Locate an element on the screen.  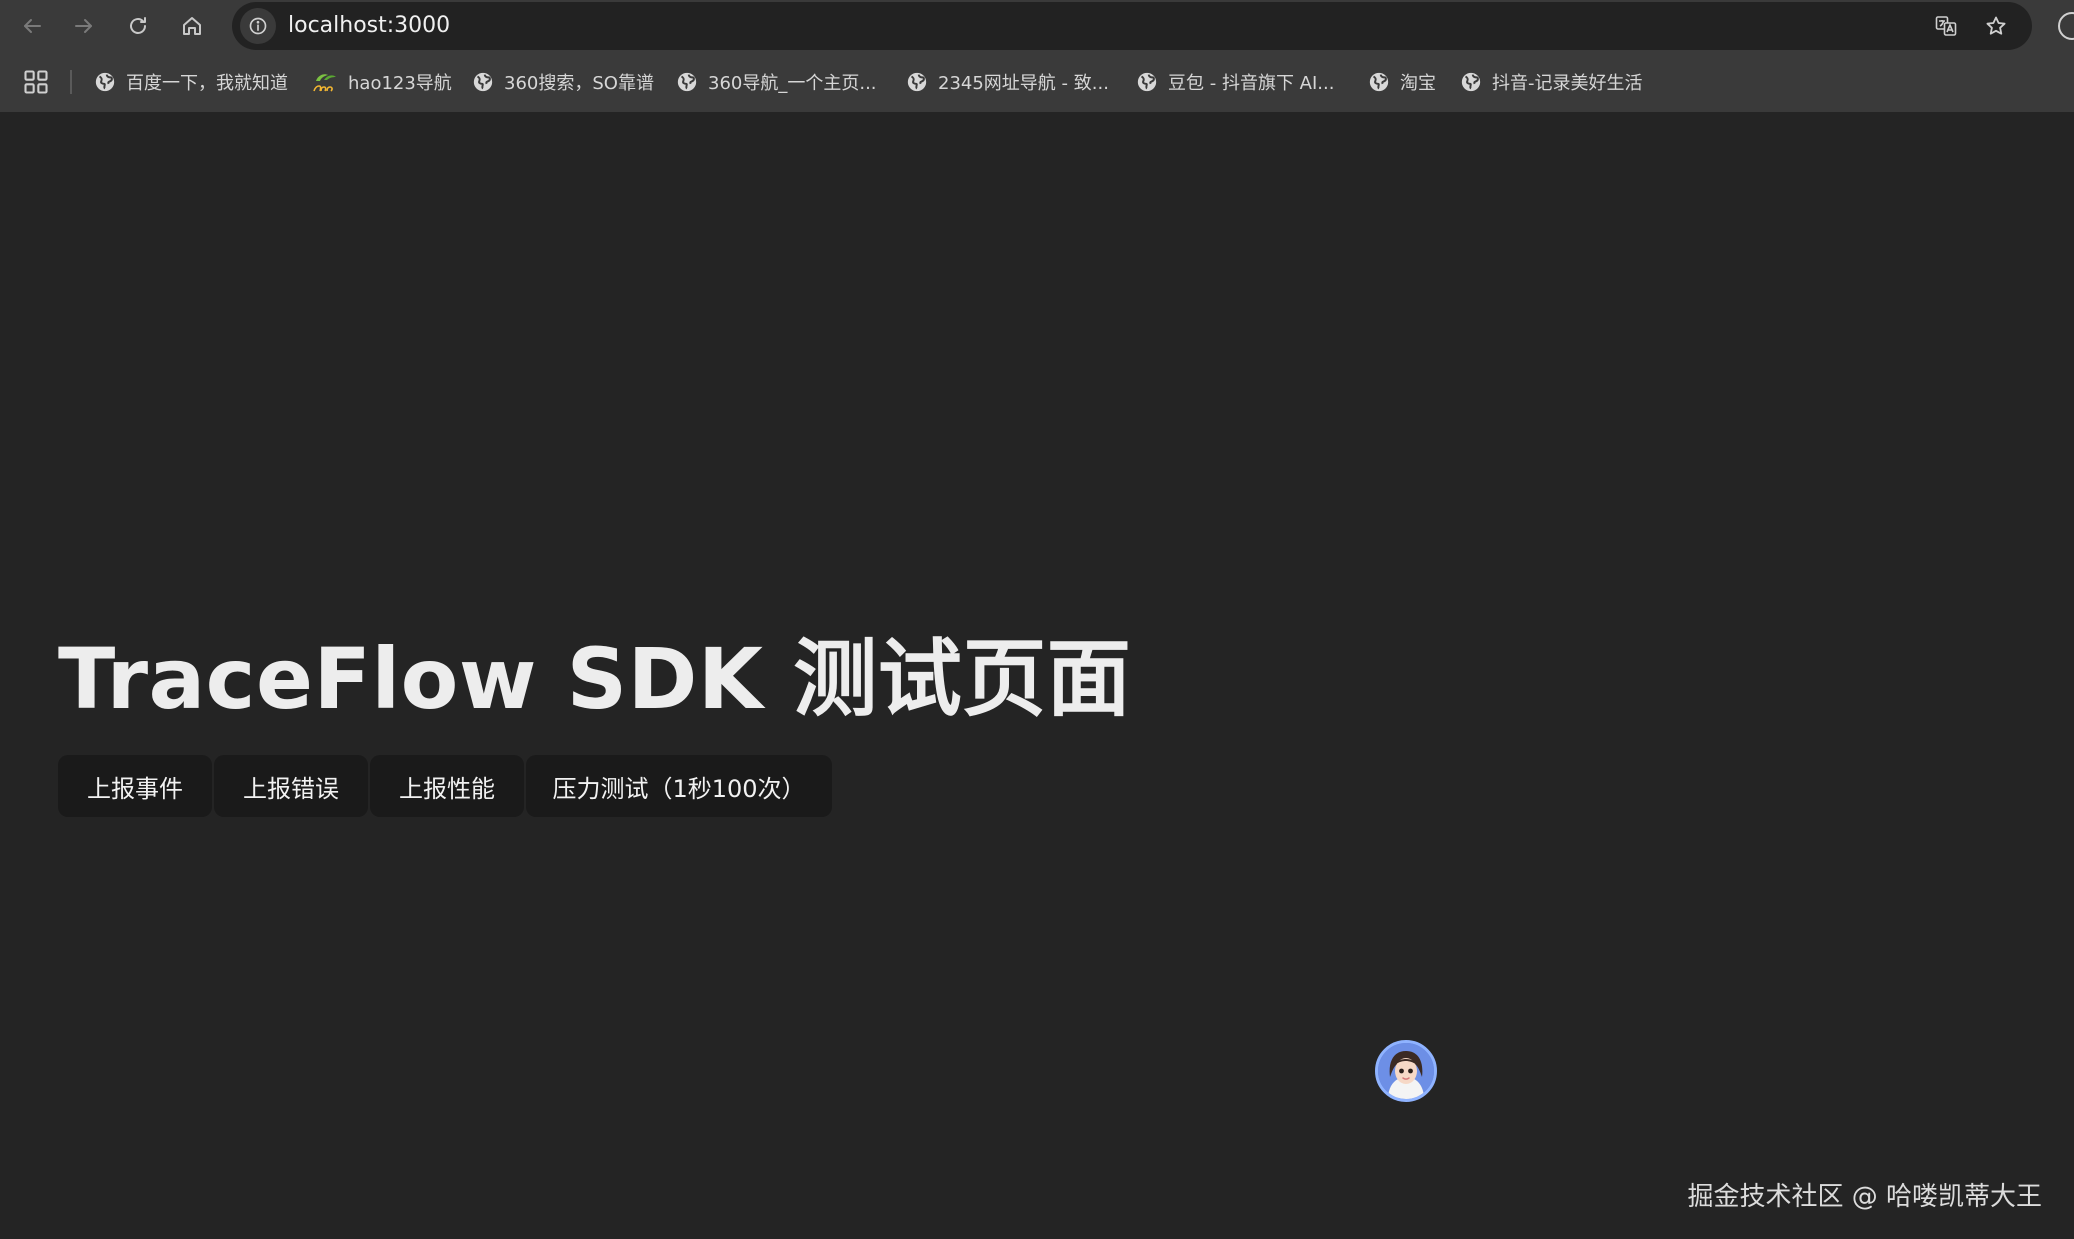
translate-icon is located at coordinates (1946, 26).